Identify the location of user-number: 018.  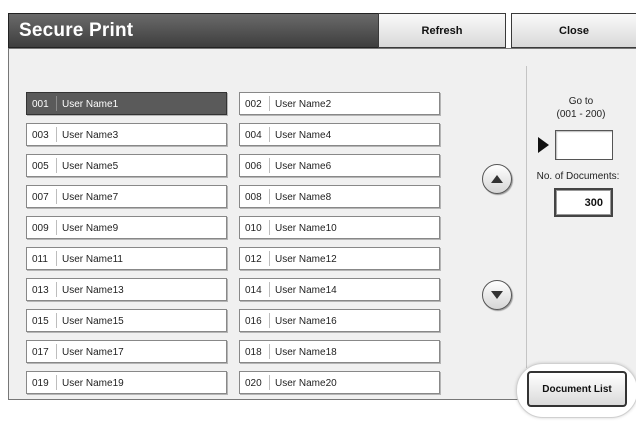
(253, 352).